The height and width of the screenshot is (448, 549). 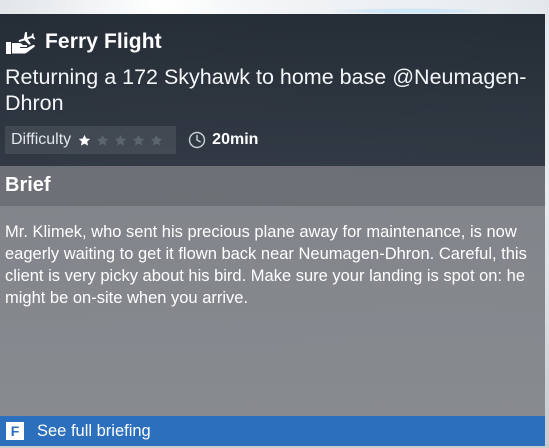 What do you see at coordinates (41, 139) in the screenshot?
I see `difficulty-label: Difficulty` at bounding box center [41, 139].